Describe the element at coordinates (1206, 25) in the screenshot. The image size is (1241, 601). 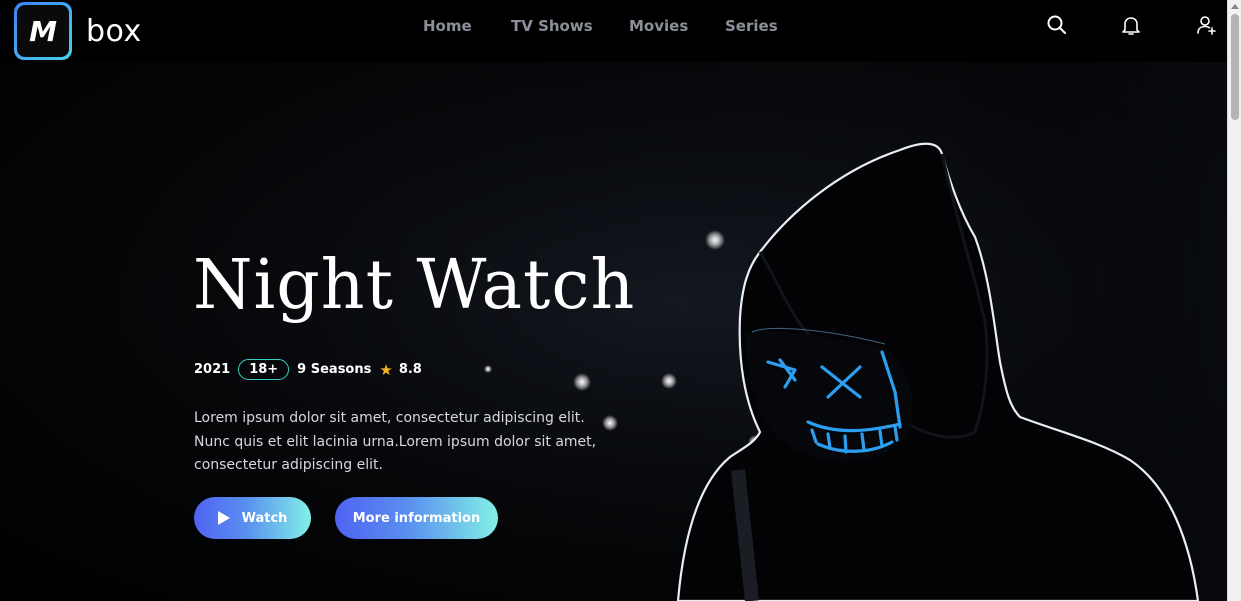
I see `user-add-icon` at that location.